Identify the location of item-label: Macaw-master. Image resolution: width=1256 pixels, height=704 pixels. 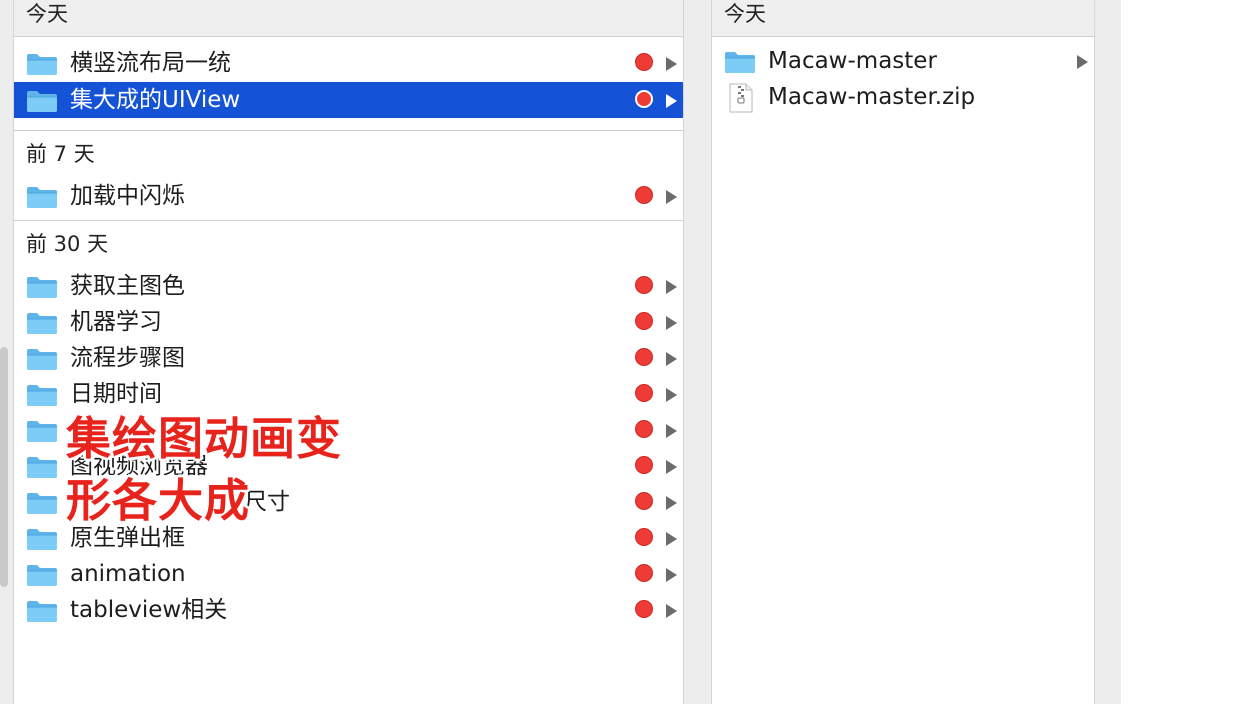
(852, 61).